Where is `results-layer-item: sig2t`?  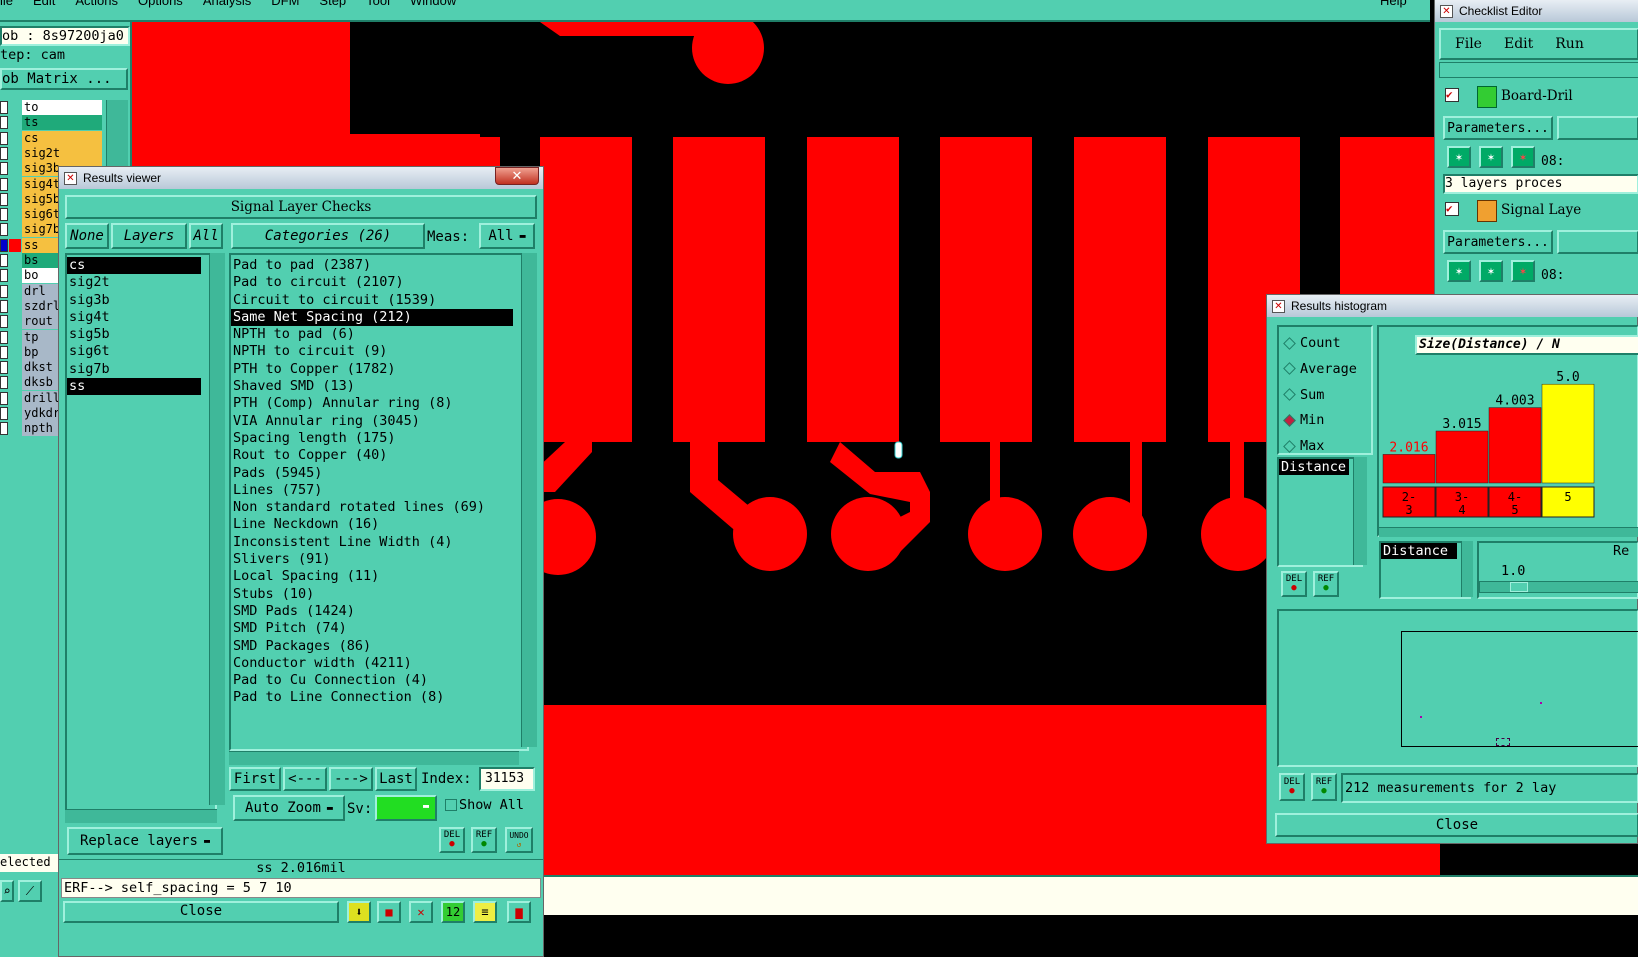 results-layer-item: sig2t is located at coordinates (141, 282).